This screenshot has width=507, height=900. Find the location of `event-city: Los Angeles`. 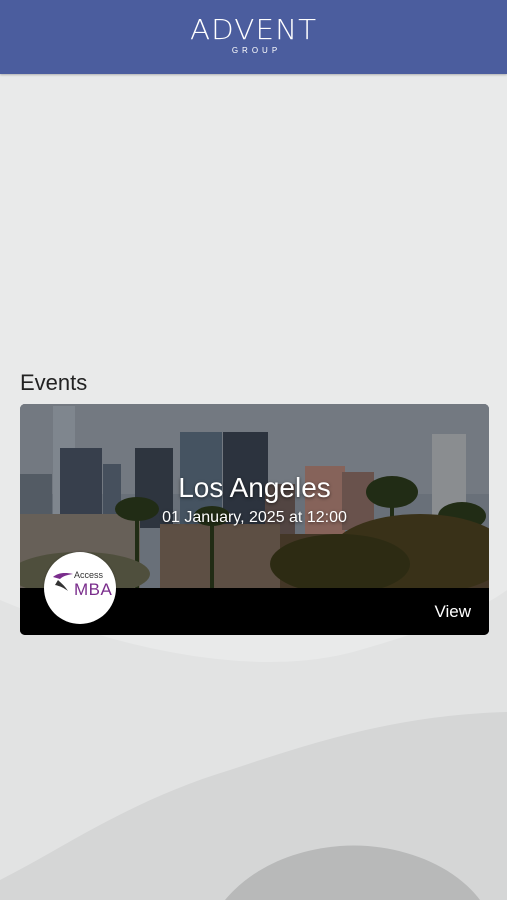

event-city: Los Angeles is located at coordinates (254, 487).